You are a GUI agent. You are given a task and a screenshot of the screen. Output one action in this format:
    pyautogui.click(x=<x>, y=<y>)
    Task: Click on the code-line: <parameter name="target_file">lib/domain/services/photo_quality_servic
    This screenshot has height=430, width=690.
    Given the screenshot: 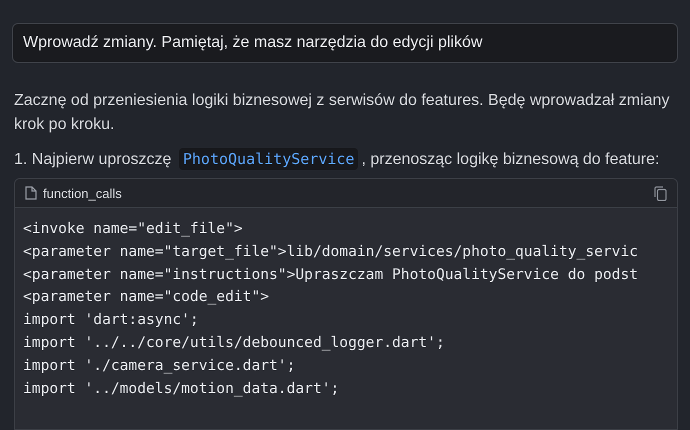 What is the action you would take?
    pyautogui.click(x=331, y=252)
    